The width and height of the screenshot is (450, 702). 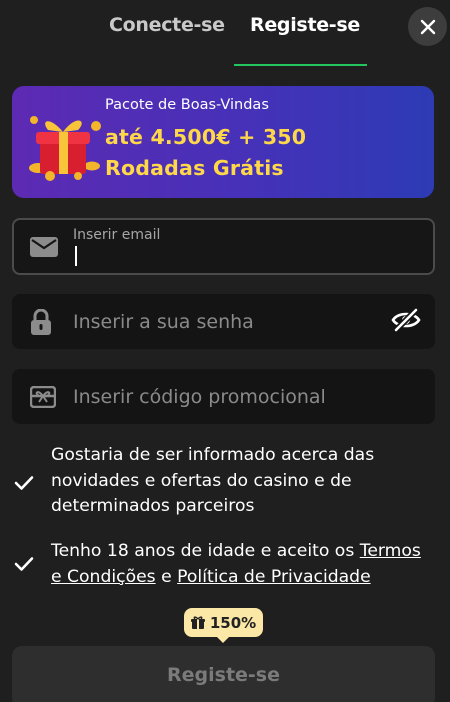 What do you see at coordinates (76, 256) in the screenshot?
I see `text-caret` at bounding box center [76, 256].